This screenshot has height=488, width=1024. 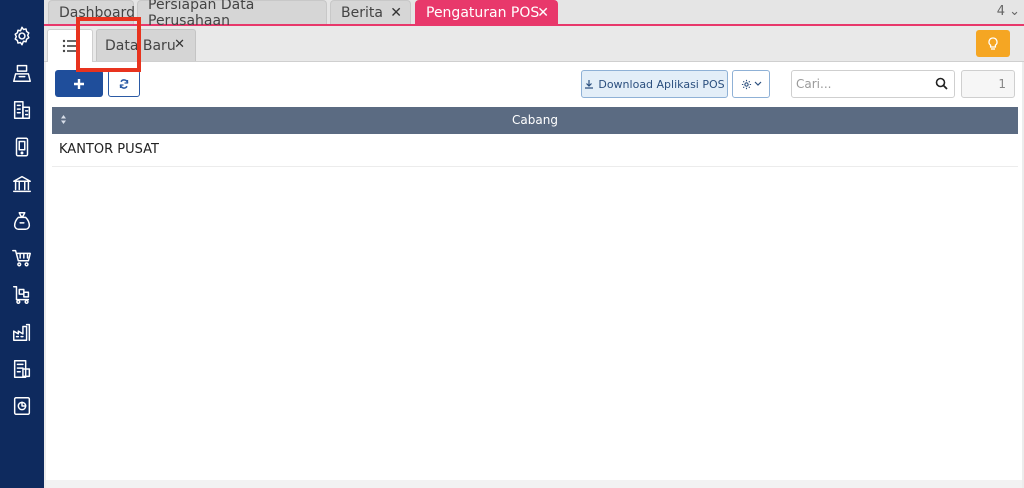 I want to click on refresh-button, so click(x=124, y=83).